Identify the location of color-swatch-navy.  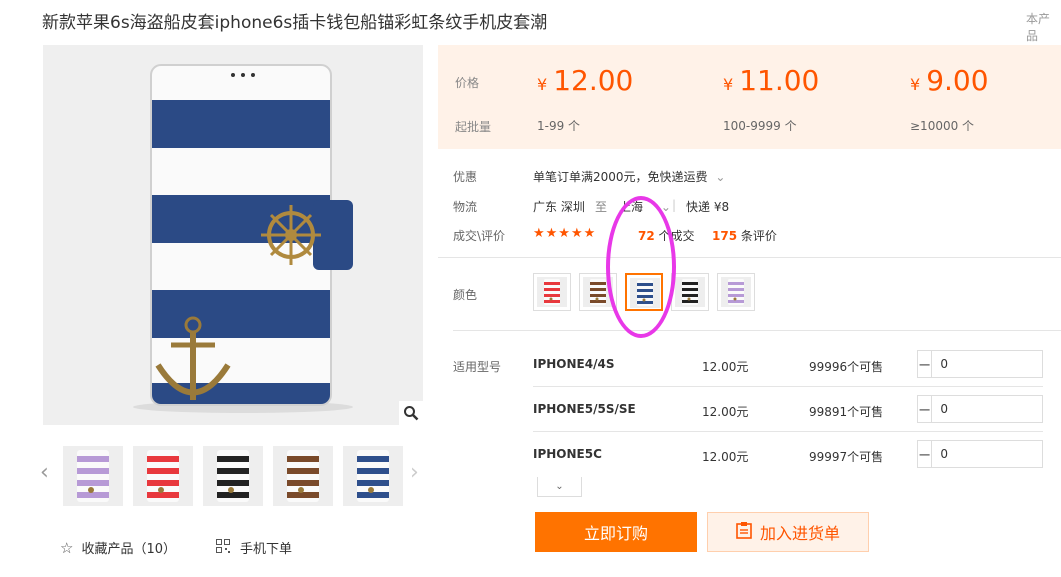
(644, 292).